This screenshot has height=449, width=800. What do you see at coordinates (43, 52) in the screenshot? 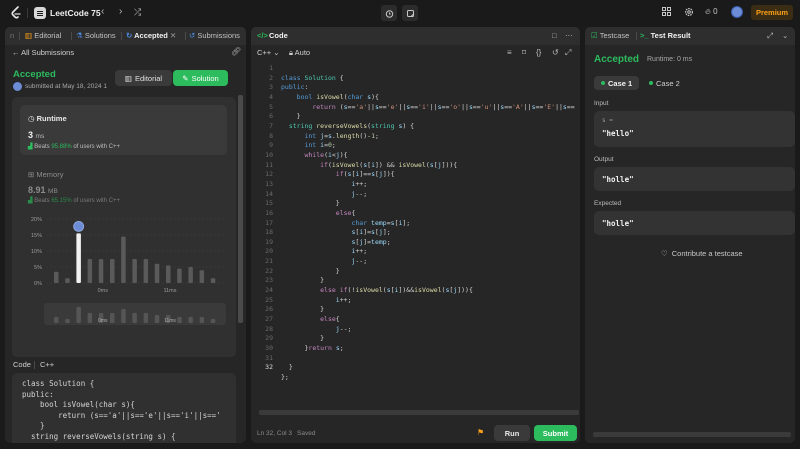
I see `all-submissions-link: ← All Submissions` at bounding box center [43, 52].